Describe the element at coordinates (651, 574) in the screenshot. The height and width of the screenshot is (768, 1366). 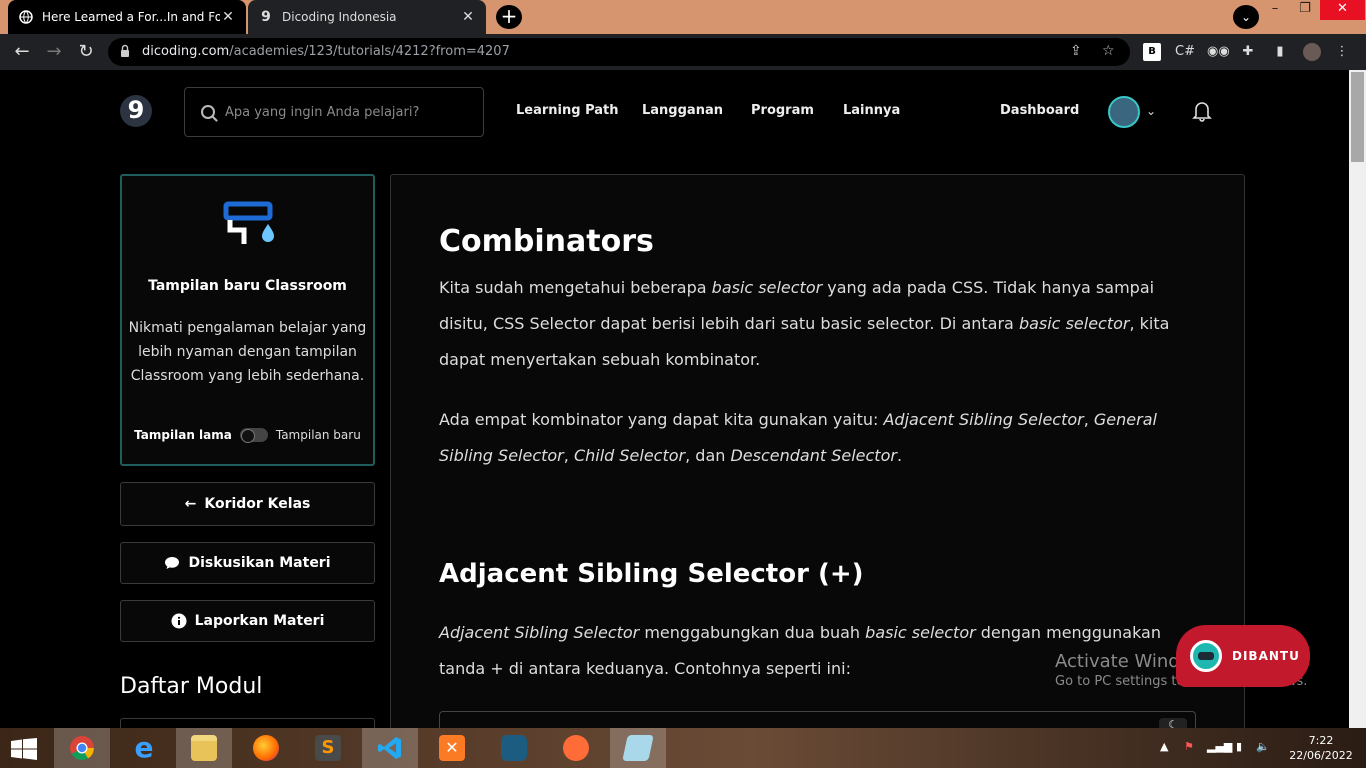
I see `heading-adjacent-sibling: Adjacent Sibling Selector (+)` at that location.